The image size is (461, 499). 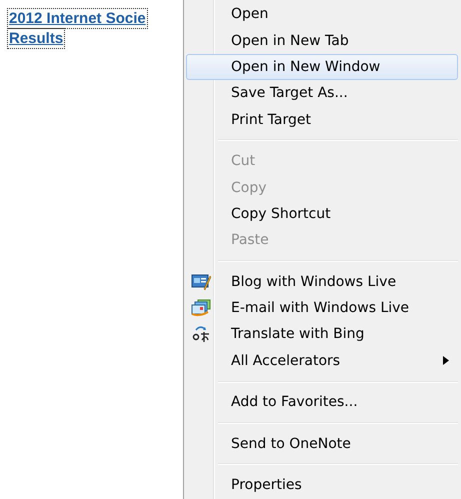 What do you see at coordinates (322, 14) in the screenshot?
I see `menu-item: Open` at bounding box center [322, 14].